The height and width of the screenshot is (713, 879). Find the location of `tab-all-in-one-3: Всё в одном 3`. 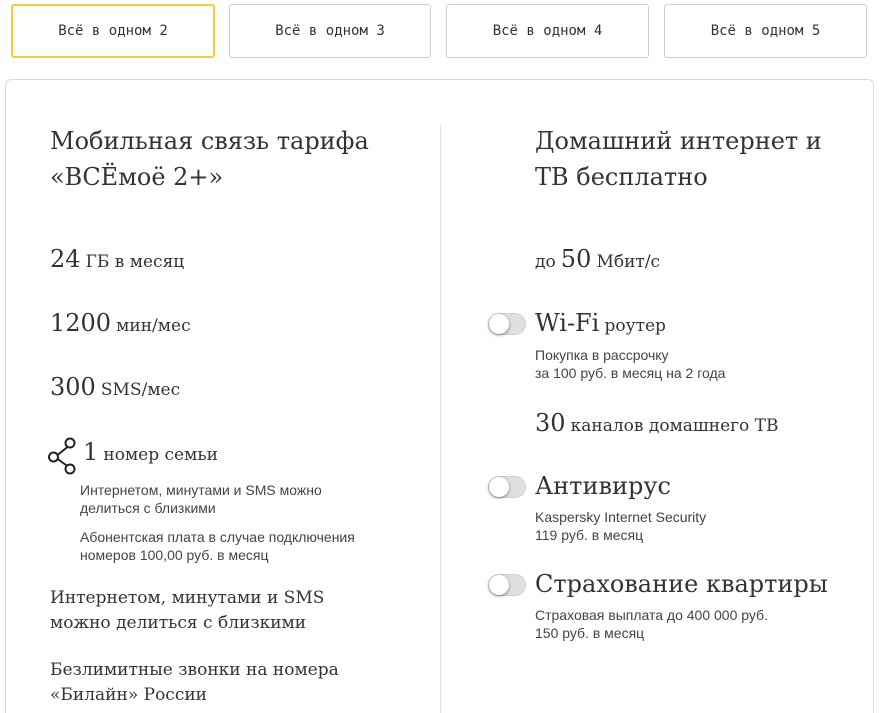

tab-all-in-one-3: Всё в одном 3 is located at coordinates (330, 31).